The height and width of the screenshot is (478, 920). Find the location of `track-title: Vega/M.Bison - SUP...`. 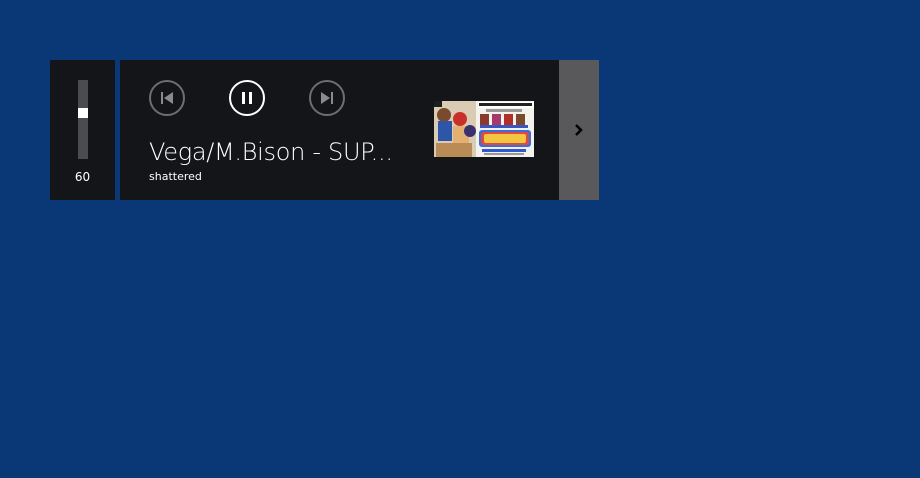

track-title: Vega/M.Bison - SUP... is located at coordinates (271, 152).